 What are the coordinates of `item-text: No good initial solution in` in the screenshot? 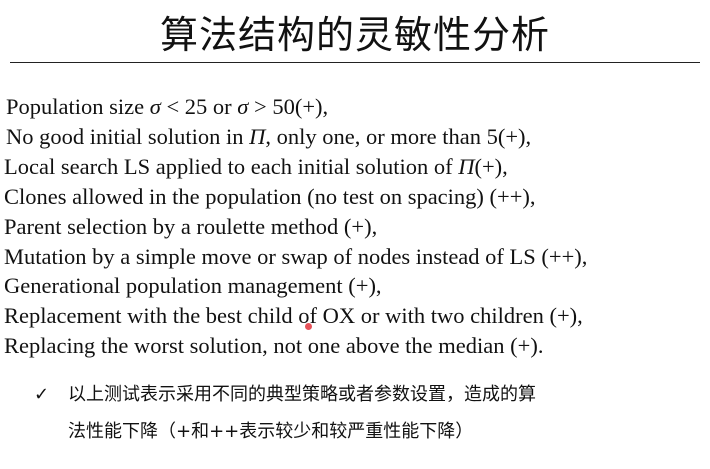 It's located at (128, 136).